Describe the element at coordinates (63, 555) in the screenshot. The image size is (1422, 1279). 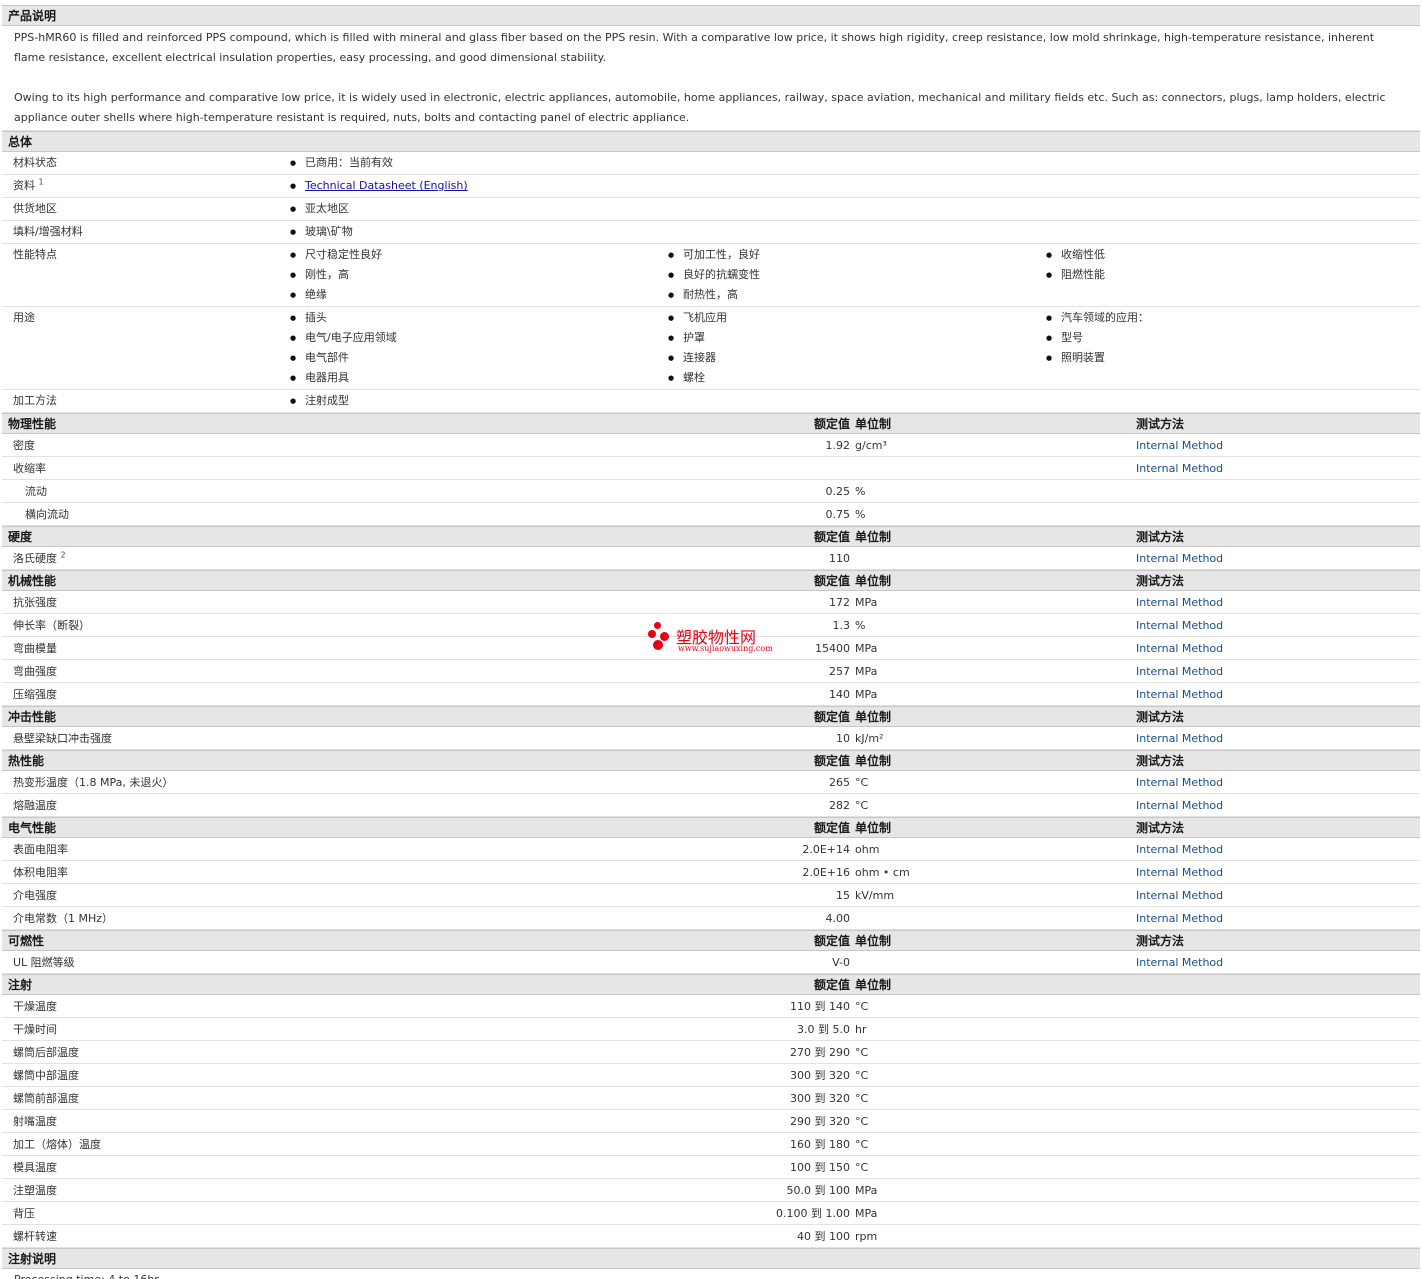
I see `footnote-marker: 2` at that location.